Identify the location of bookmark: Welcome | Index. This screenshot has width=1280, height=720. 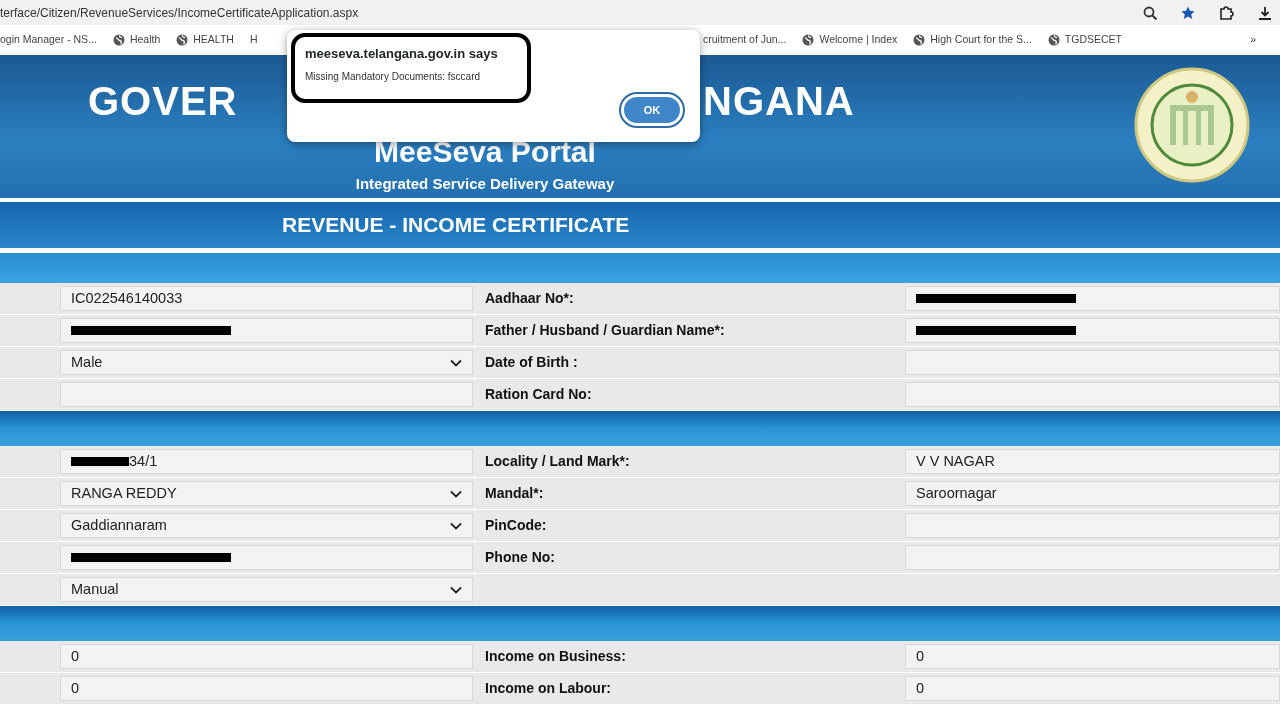
(850, 40).